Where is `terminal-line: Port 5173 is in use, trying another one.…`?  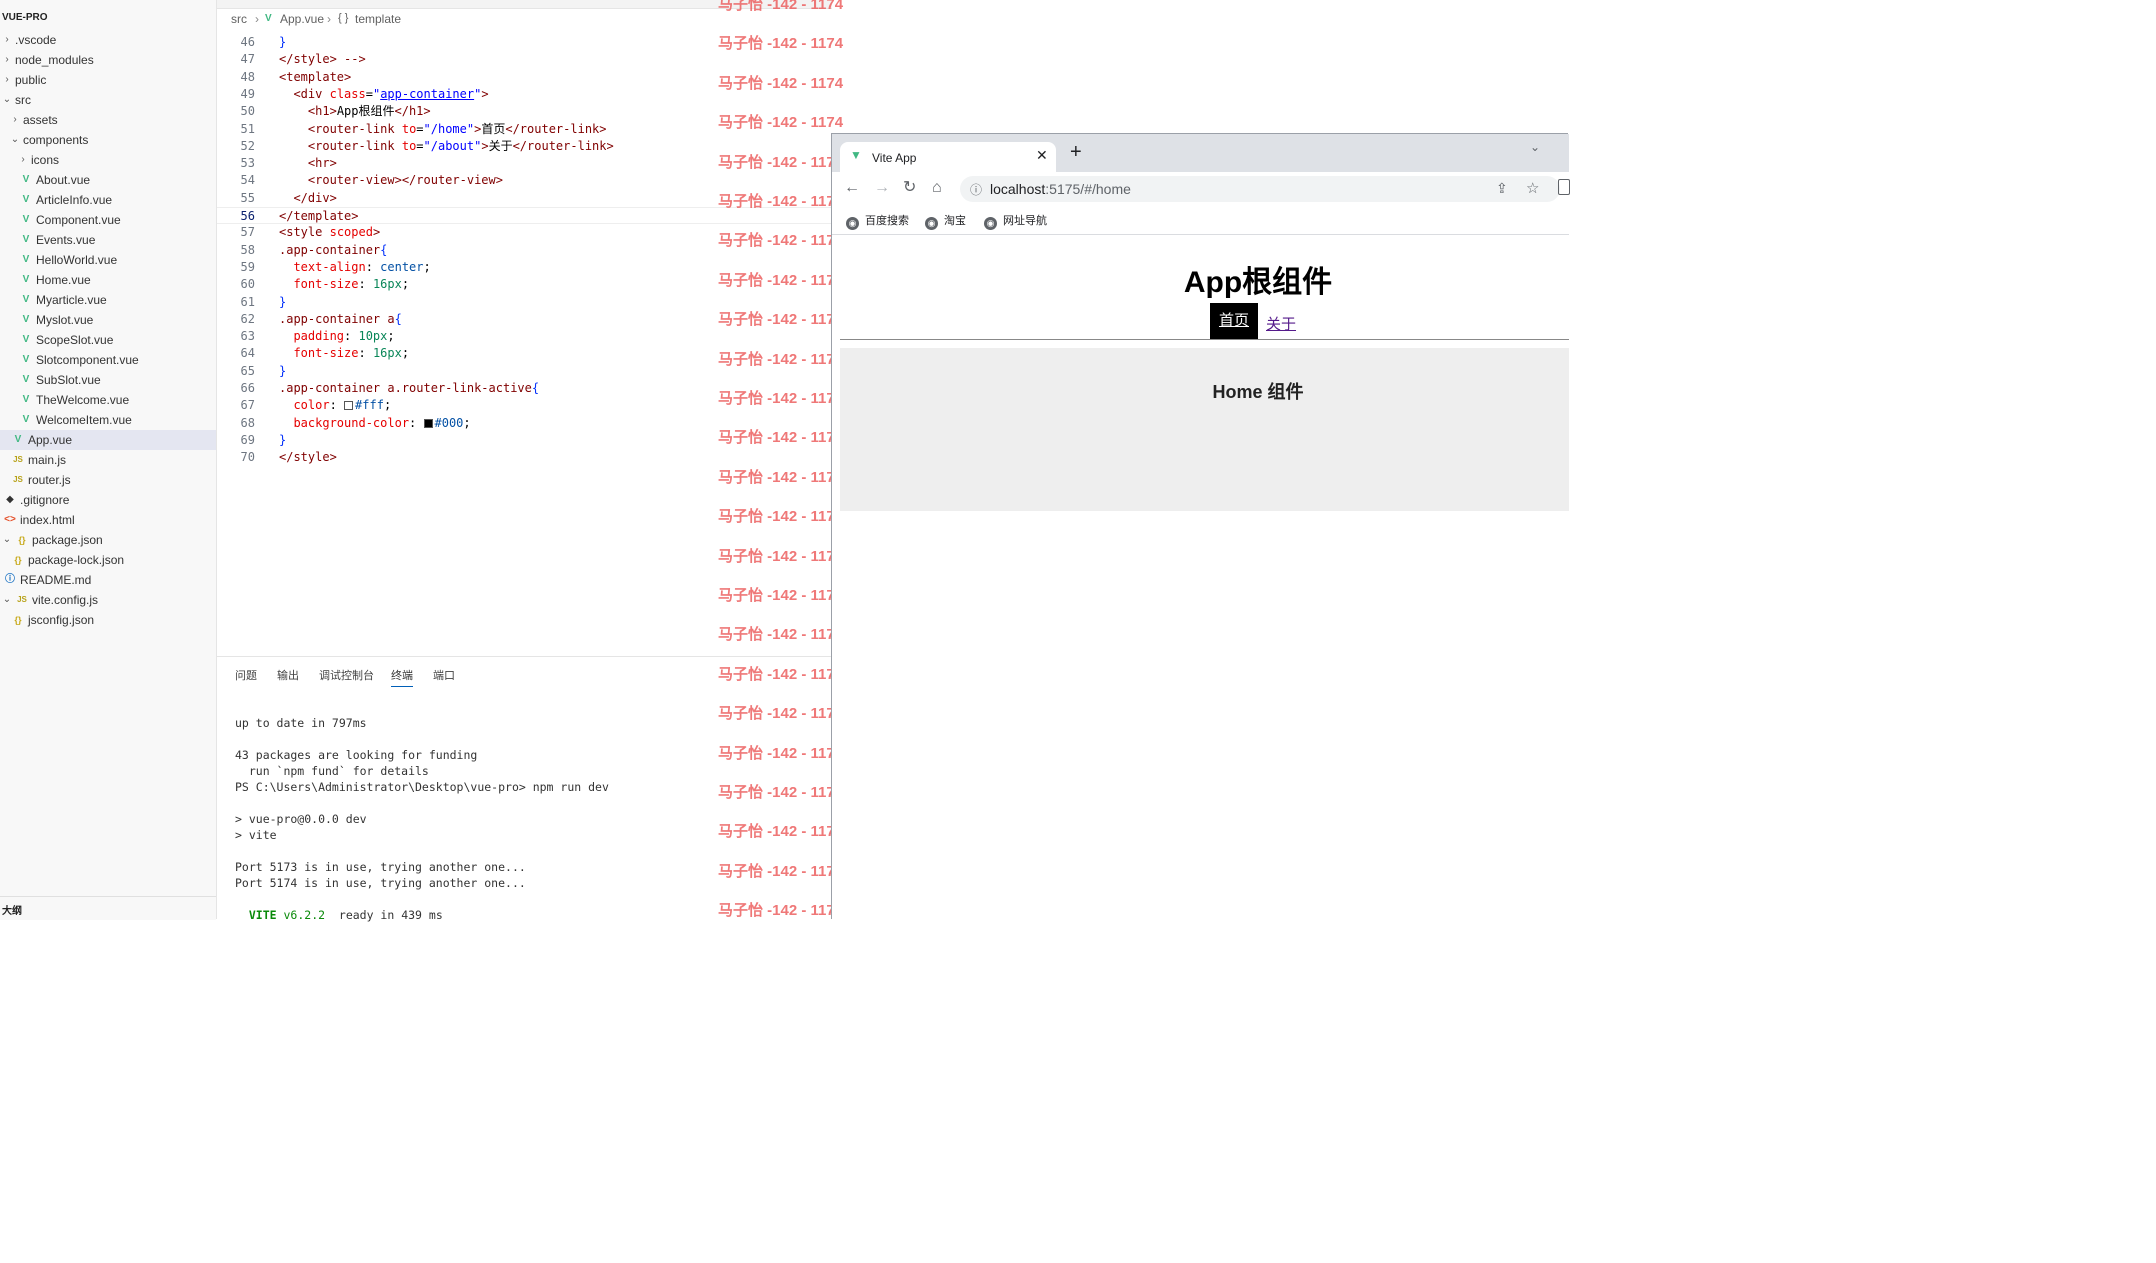
terminal-line: Port 5173 is in use, trying another one.… is located at coordinates (380, 867).